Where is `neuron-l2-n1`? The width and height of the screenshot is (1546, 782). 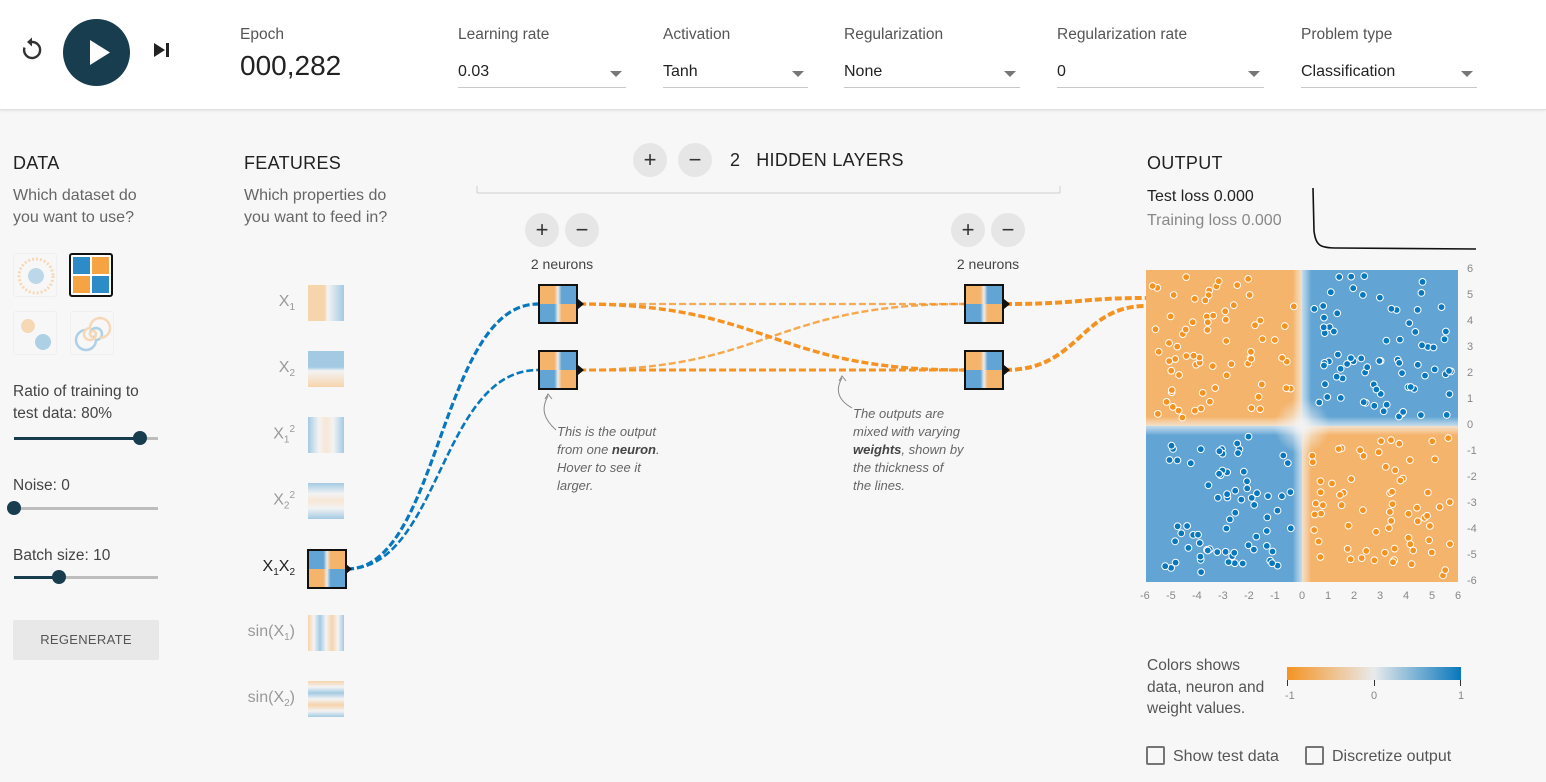
neuron-l2-n1 is located at coordinates (984, 304).